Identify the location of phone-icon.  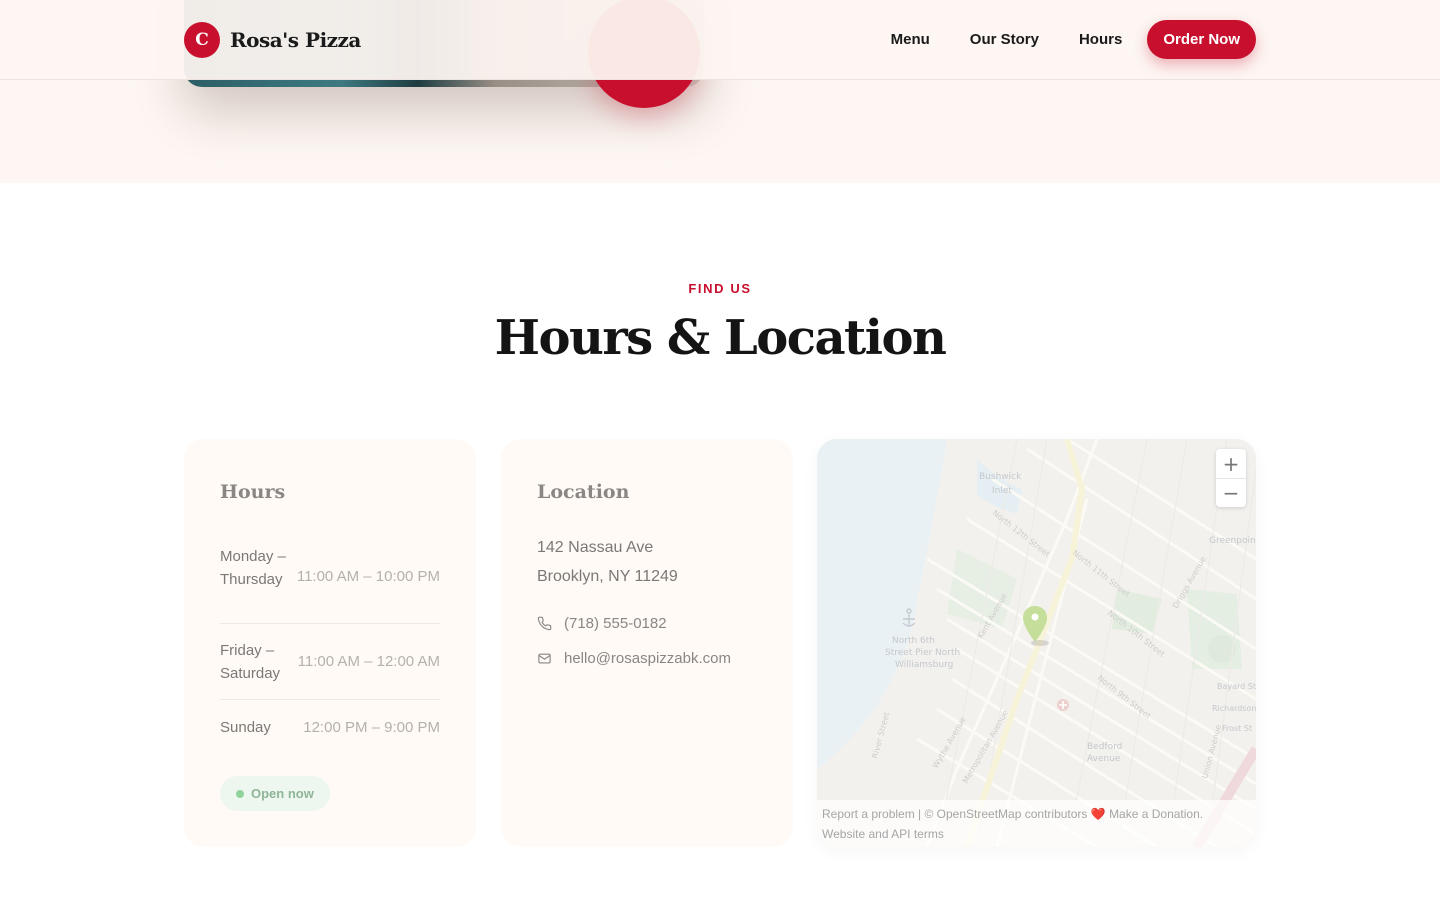
(544, 623).